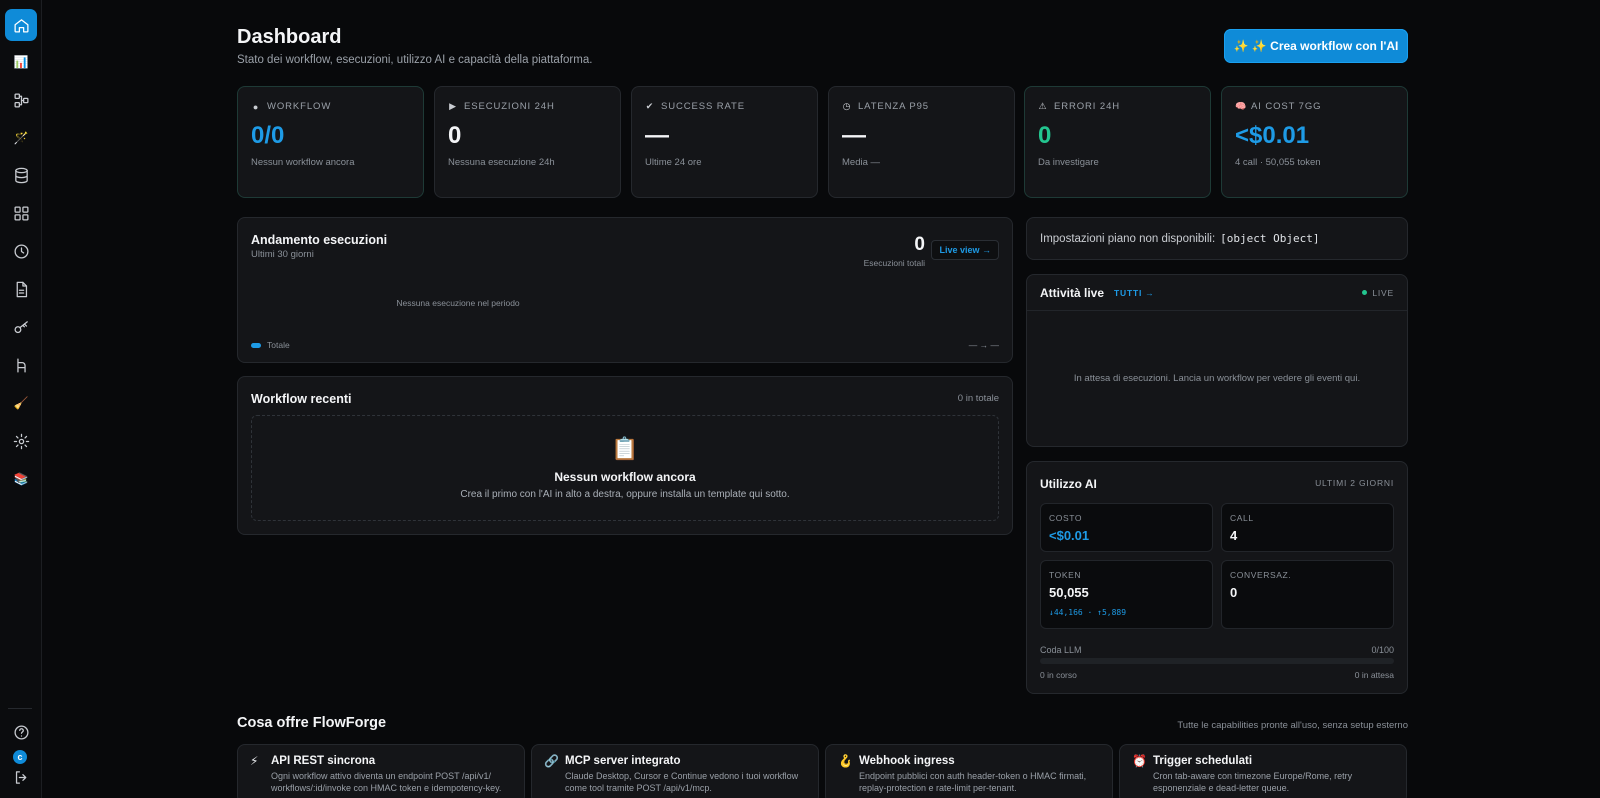 This screenshot has height=798, width=1600. Describe the element at coordinates (21, 327) in the screenshot. I see `key-icon` at that location.